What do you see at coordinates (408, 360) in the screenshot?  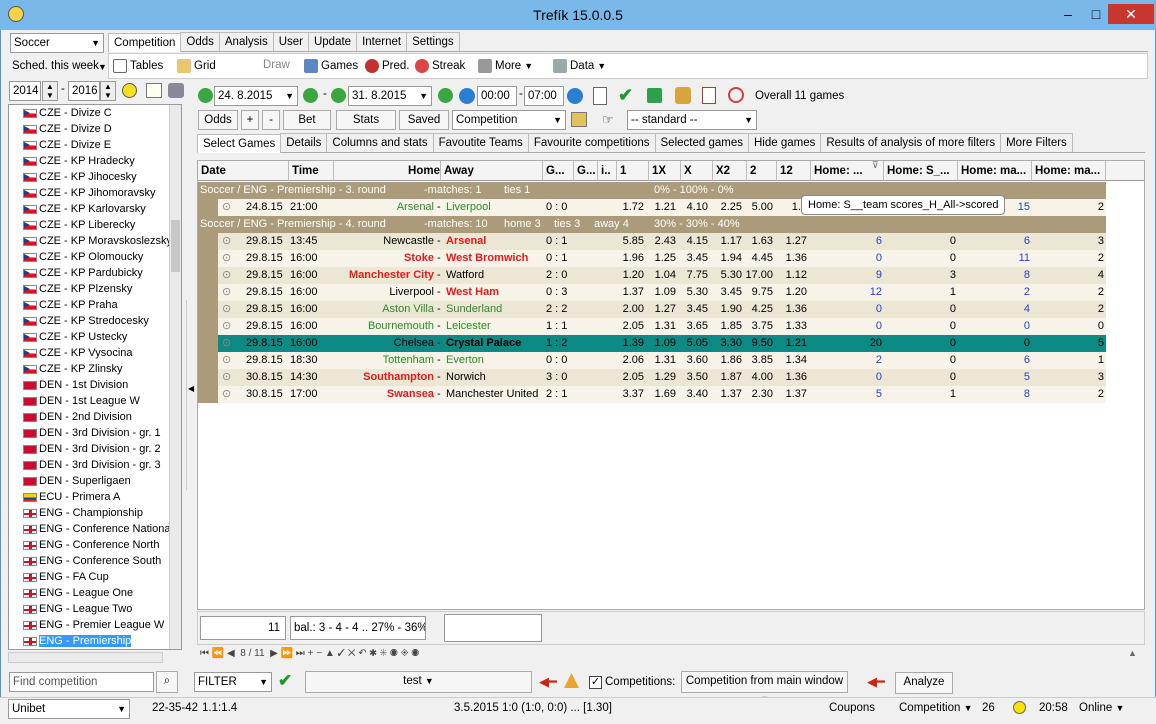 I see `cell-home: Tottenham` at bounding box center [408, 360].